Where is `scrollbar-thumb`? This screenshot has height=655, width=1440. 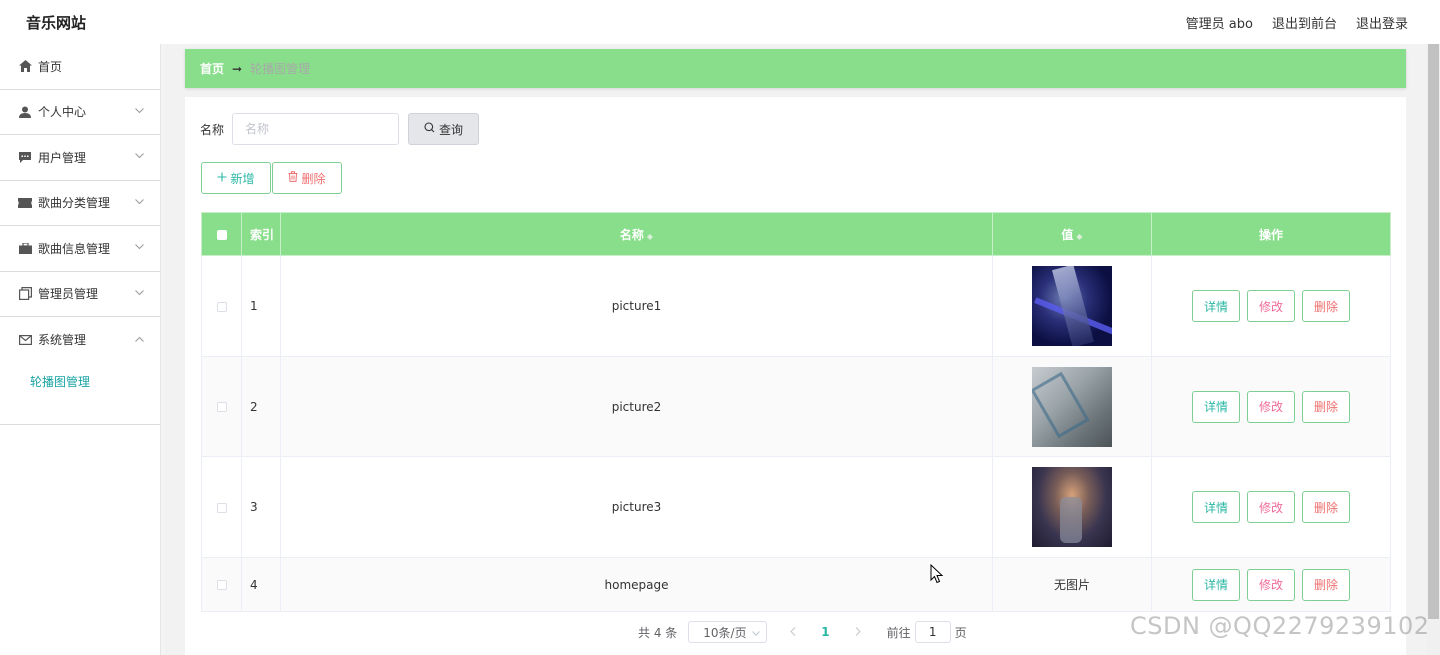 scrollbar-thumb is located at coordinates (1433, 331).